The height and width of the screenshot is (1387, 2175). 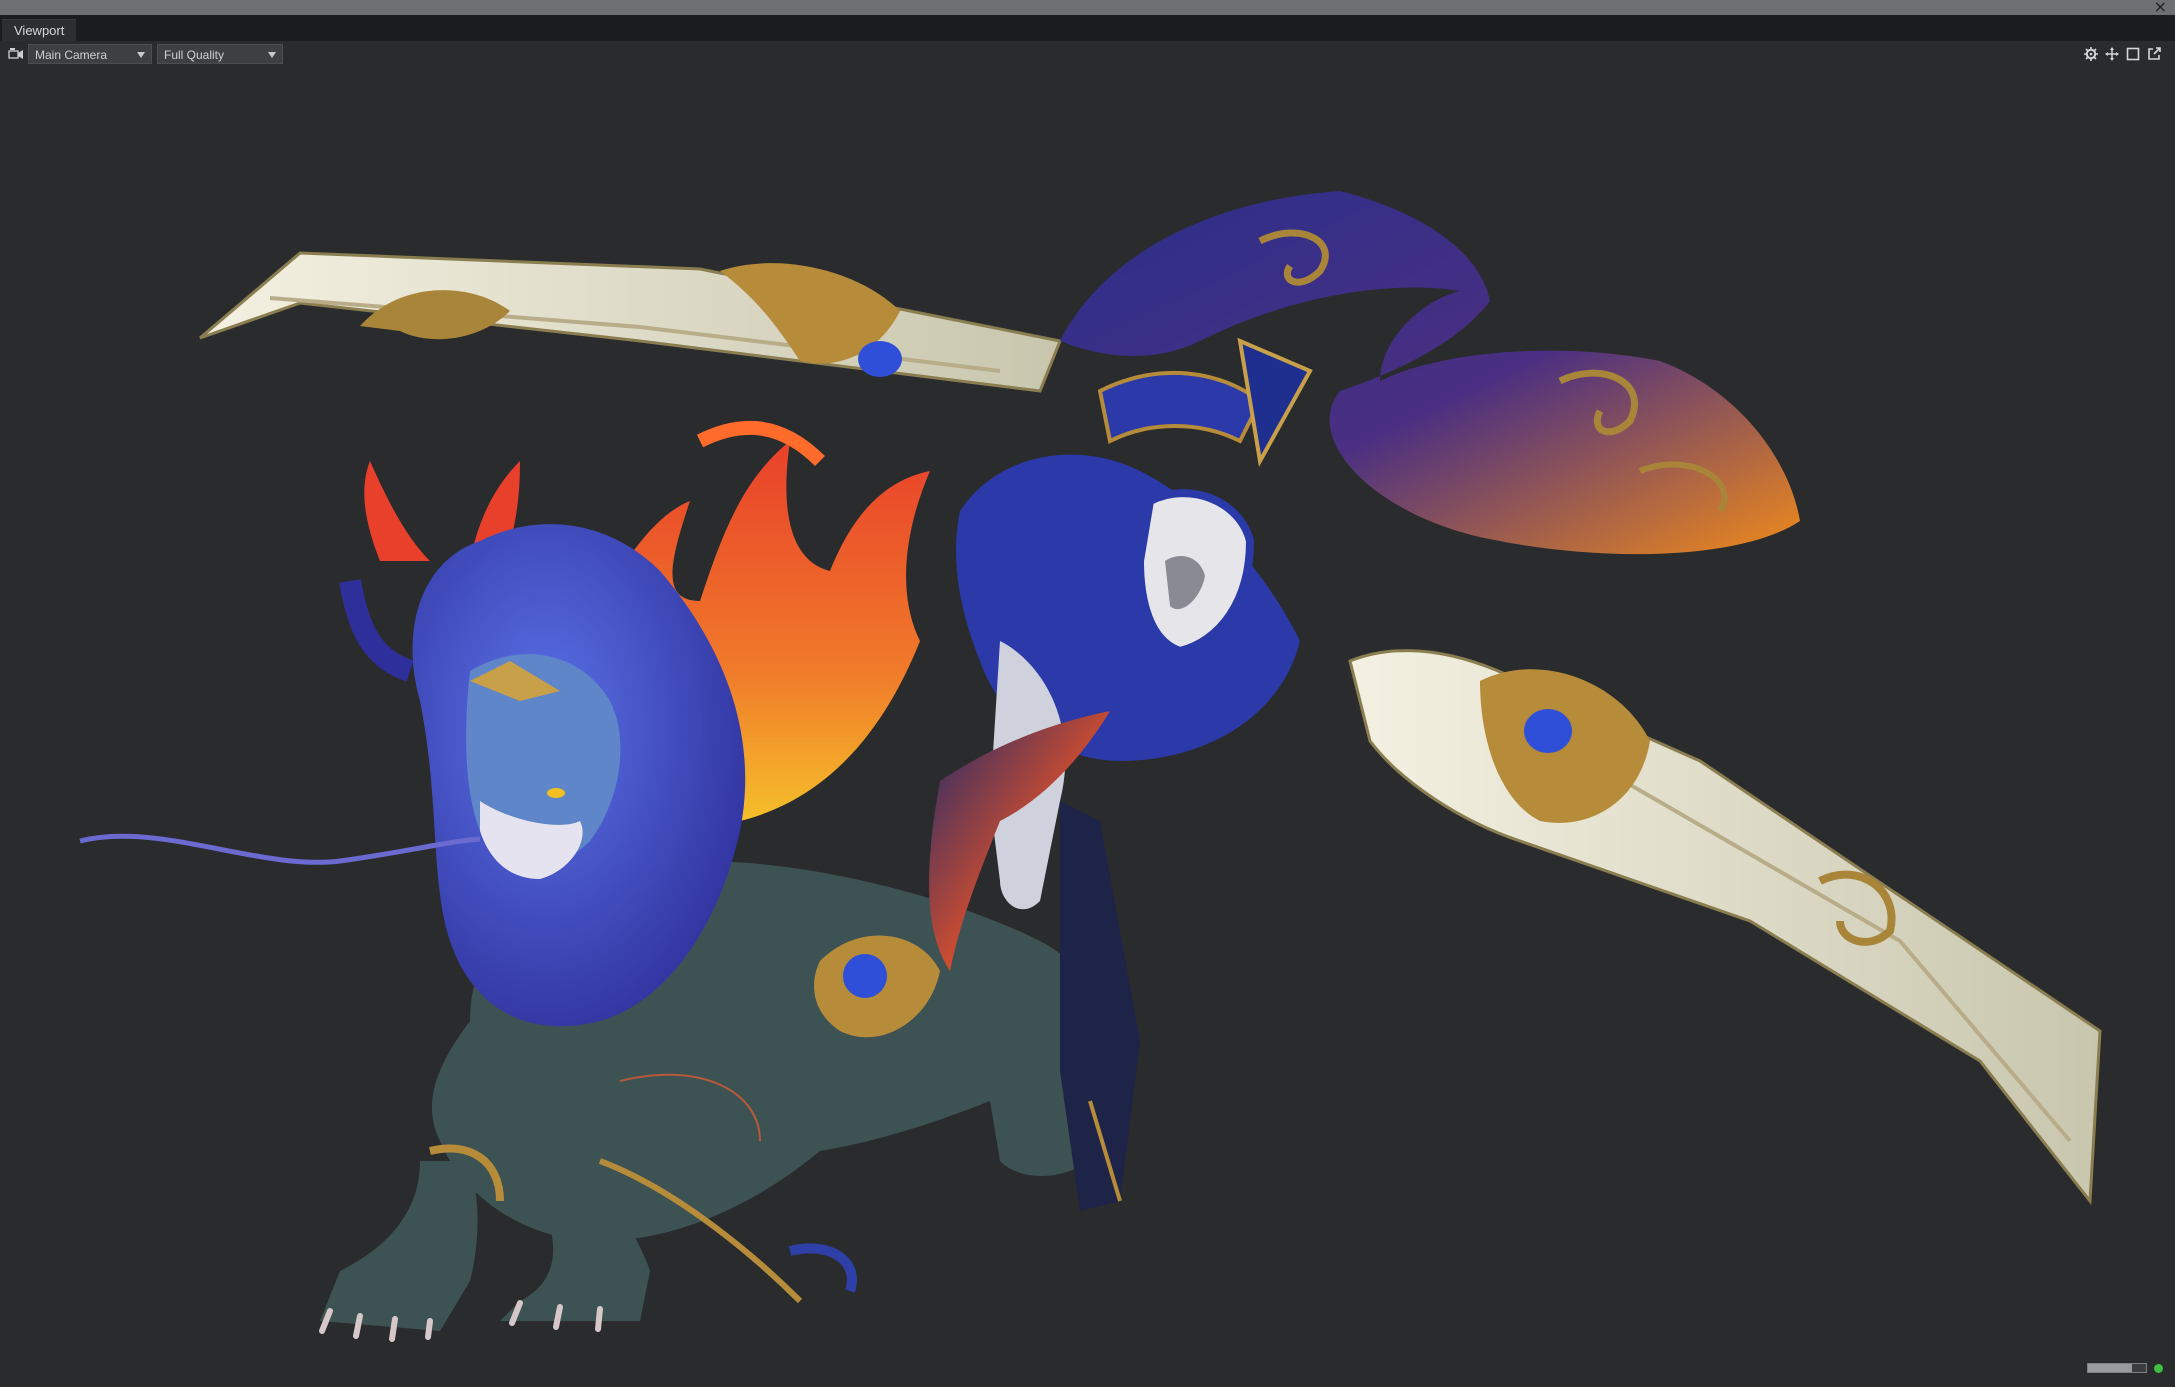 I want to click on popout-button, so click(x=2154, y=54).